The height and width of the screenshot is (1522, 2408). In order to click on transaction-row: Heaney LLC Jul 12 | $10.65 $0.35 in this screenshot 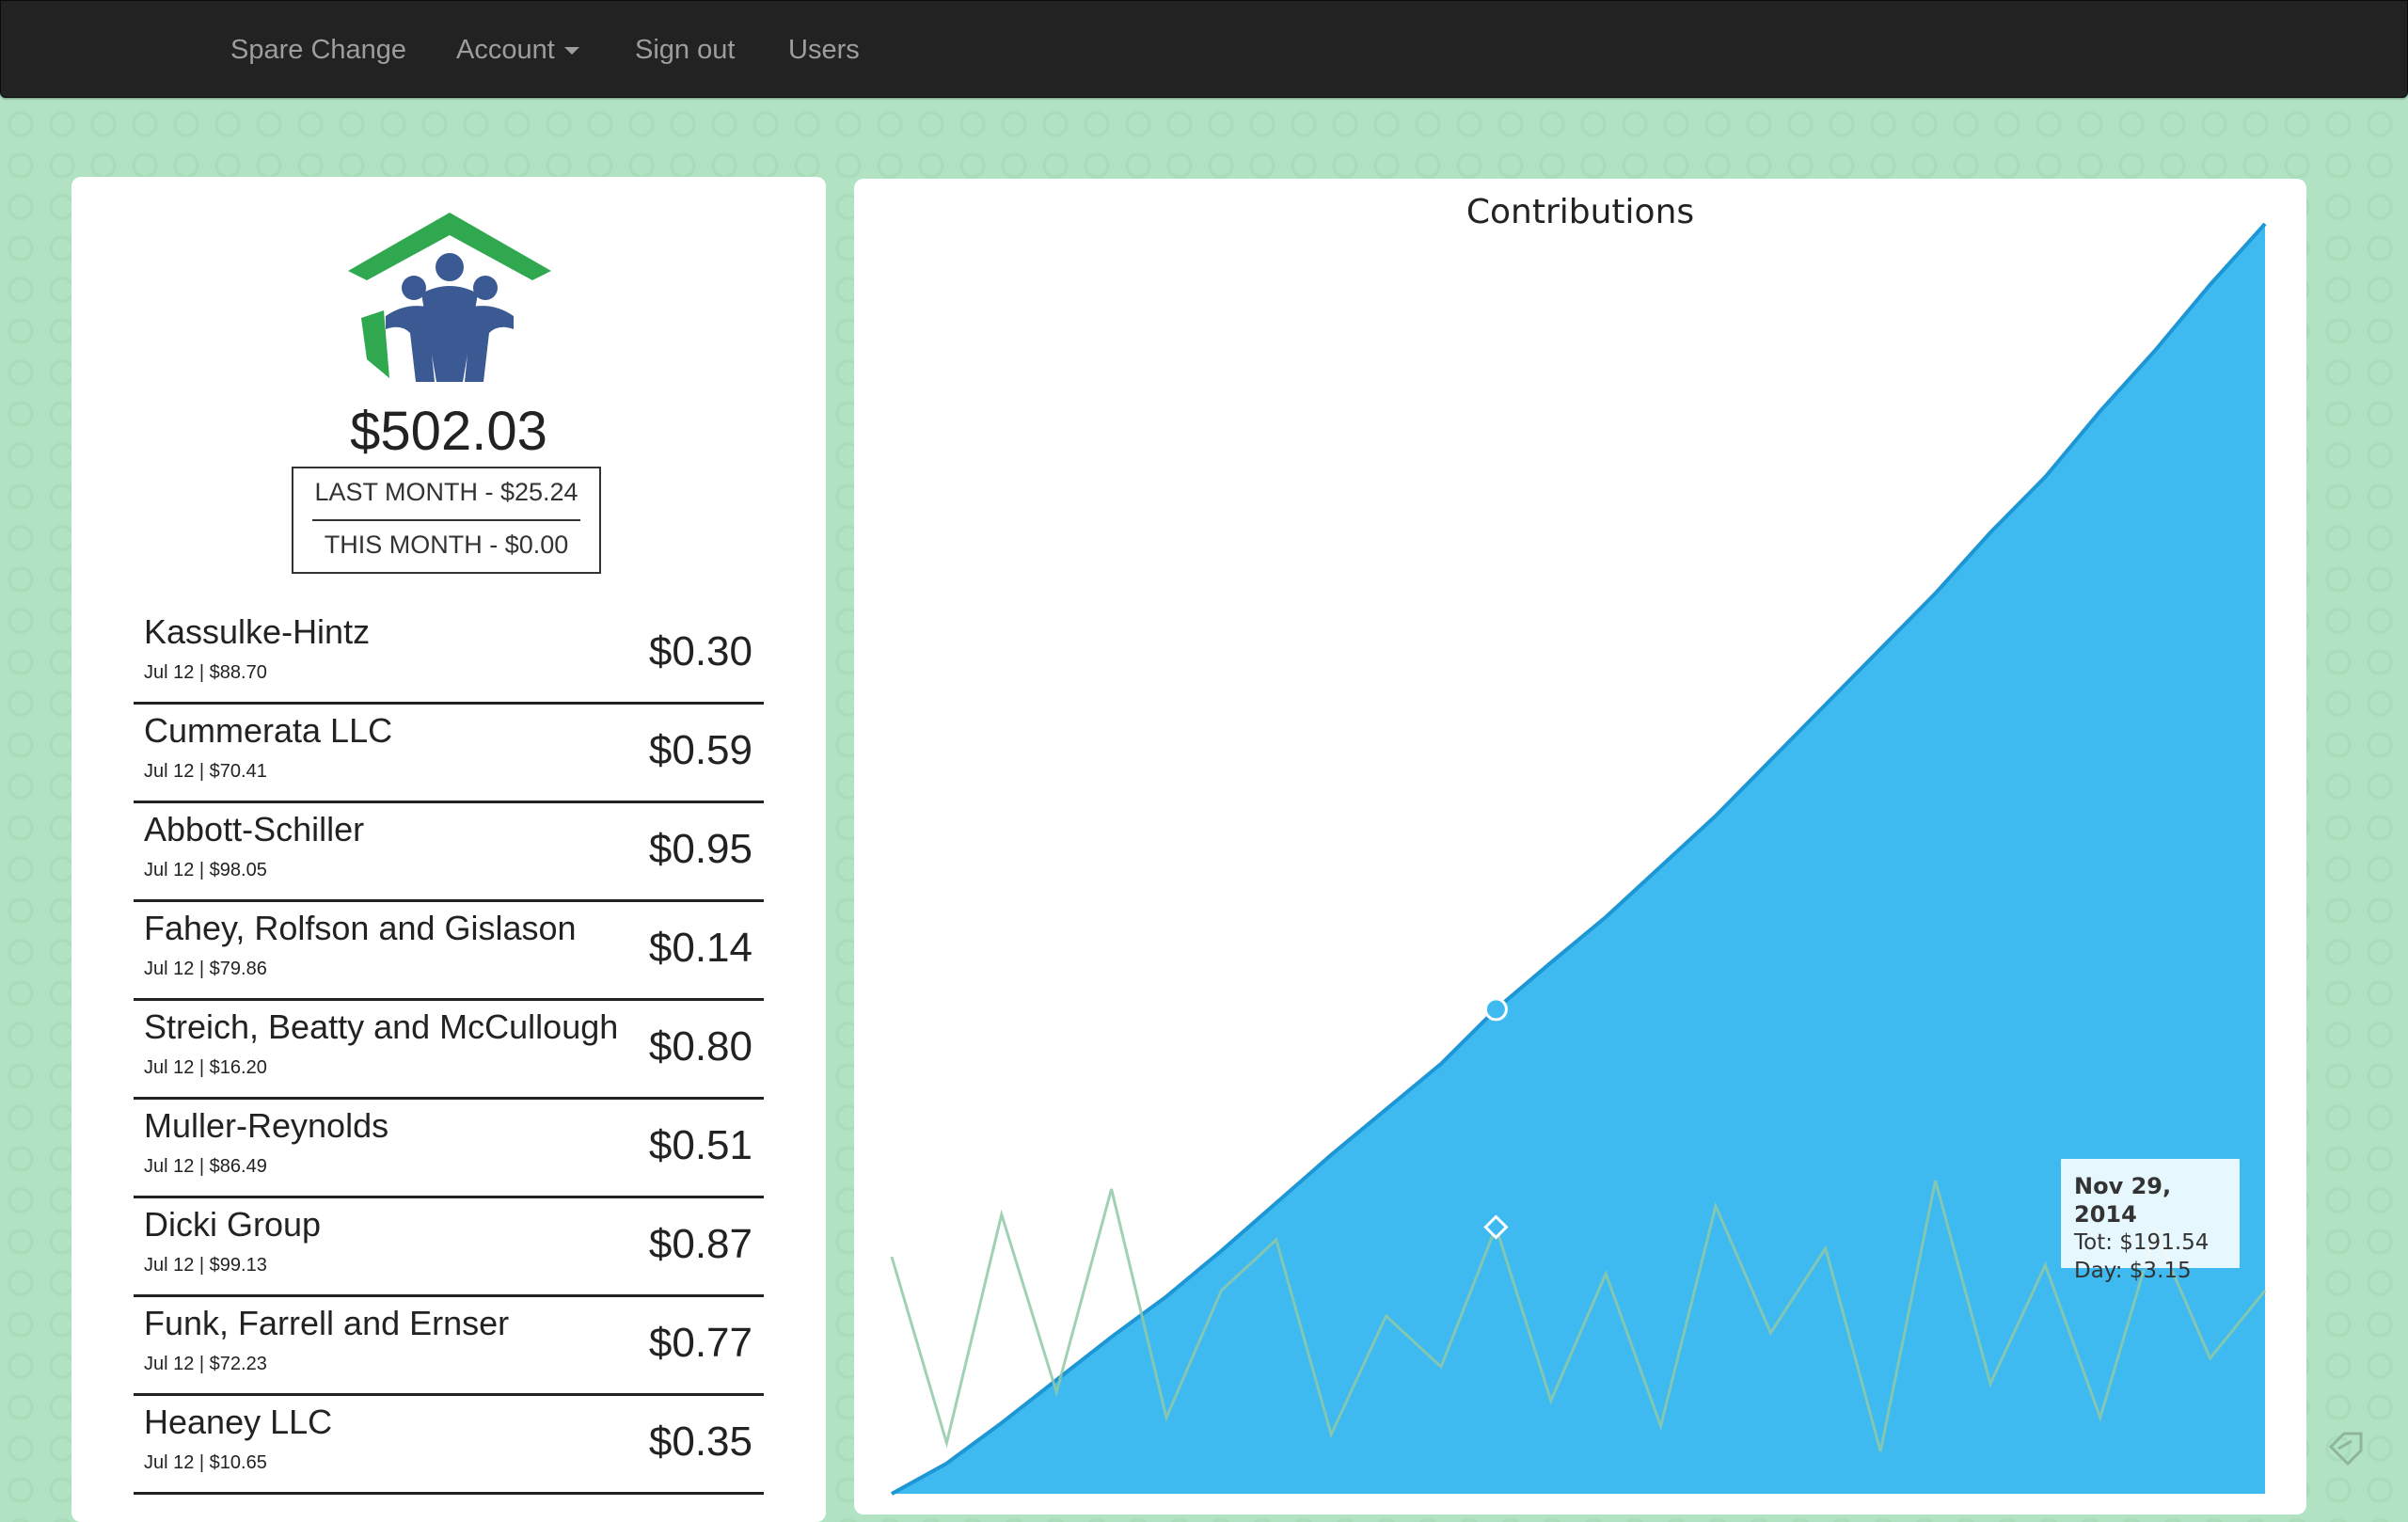, I will do `click(449, 1446)`.